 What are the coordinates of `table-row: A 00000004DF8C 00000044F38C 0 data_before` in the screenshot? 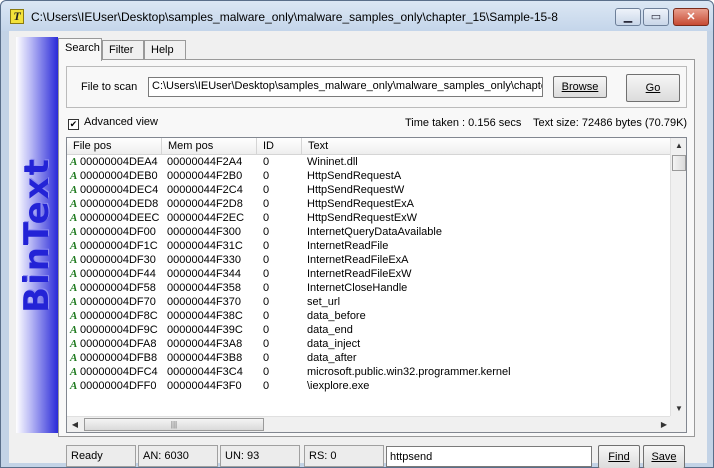 It's located at (369, 316).